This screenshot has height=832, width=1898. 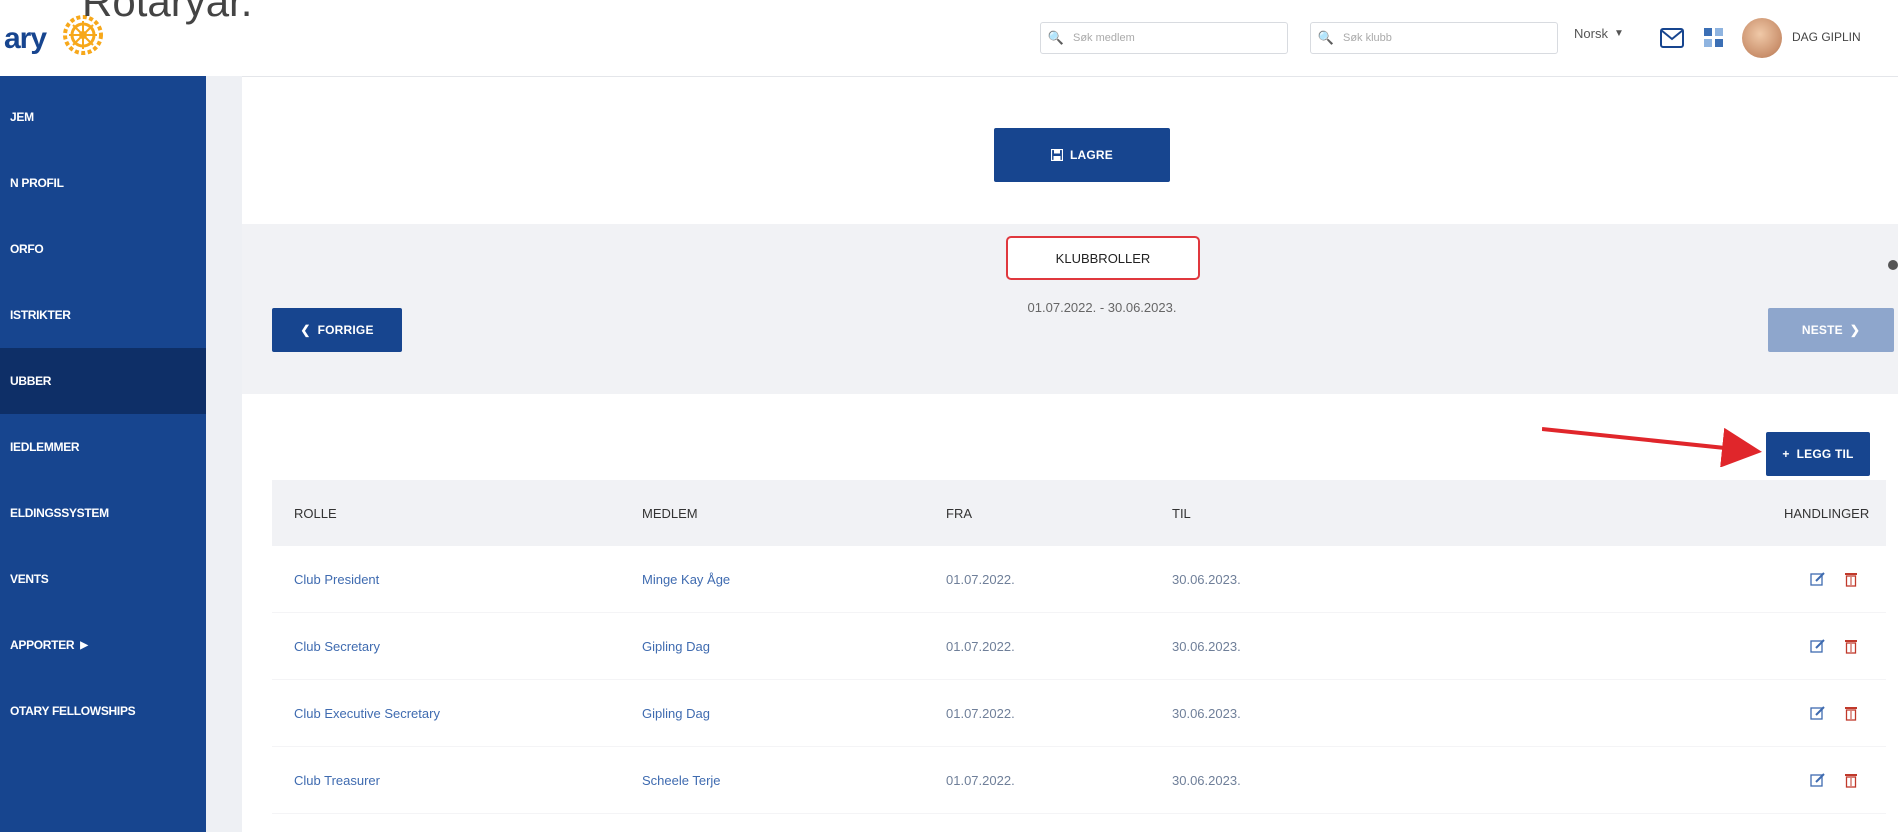 I want to click on plus-icon: +, so click(x=1786, y=454).